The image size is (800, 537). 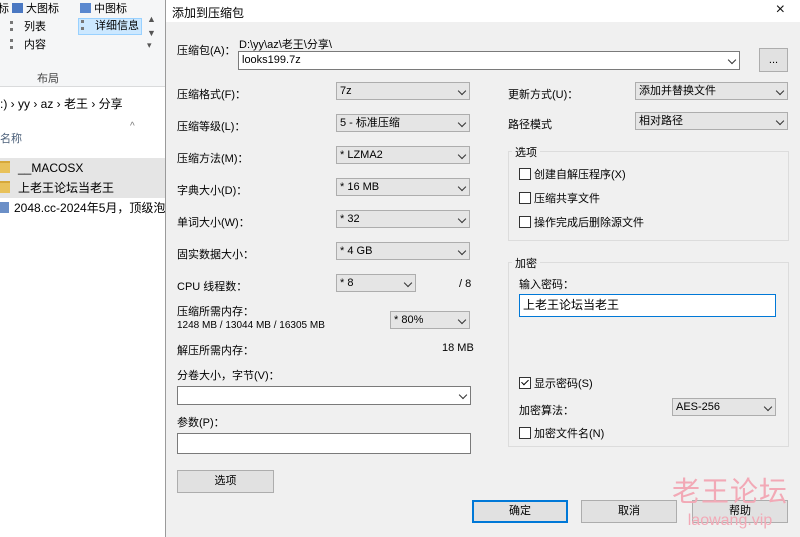 I want to click on ribbon-item-partial: 标, so click(x=4, y=9).